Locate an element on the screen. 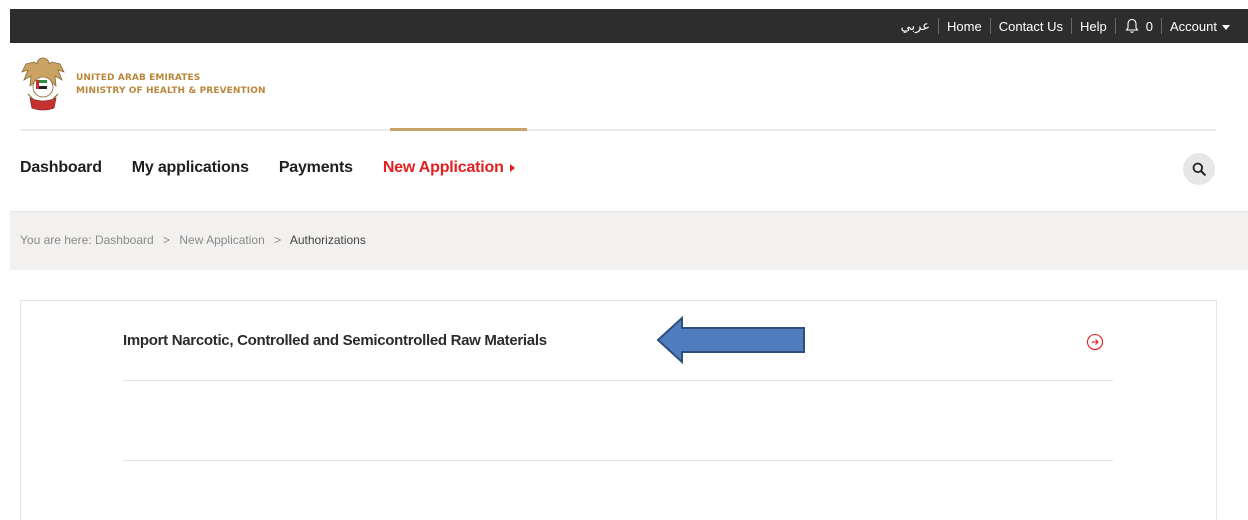 The height and width of the screenshot is (520, 1248). account-menu: Account is located at coordinates (1200, 26).